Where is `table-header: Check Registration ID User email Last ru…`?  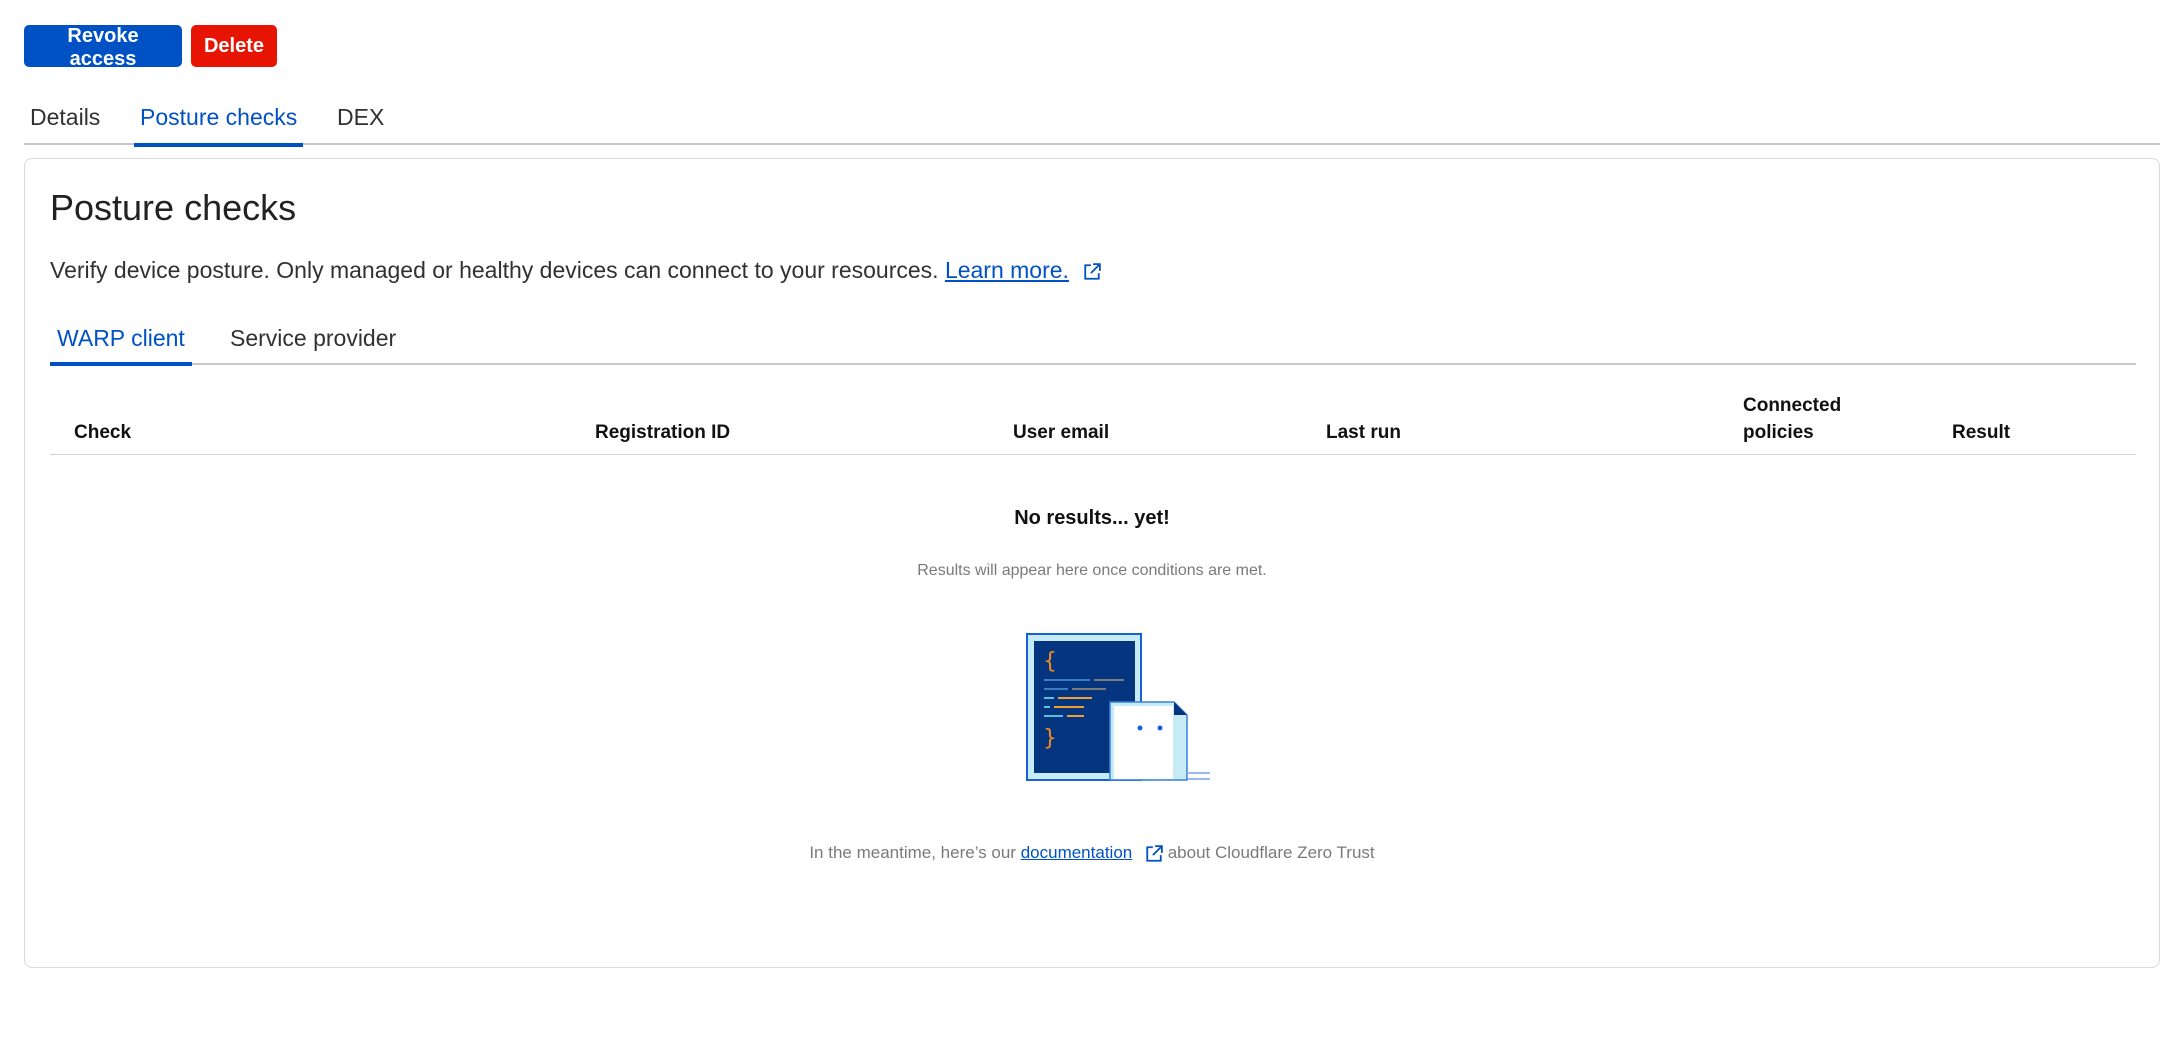
table-header: Check Registration ID User email Last ru… is located at coordinates (1093, 422).